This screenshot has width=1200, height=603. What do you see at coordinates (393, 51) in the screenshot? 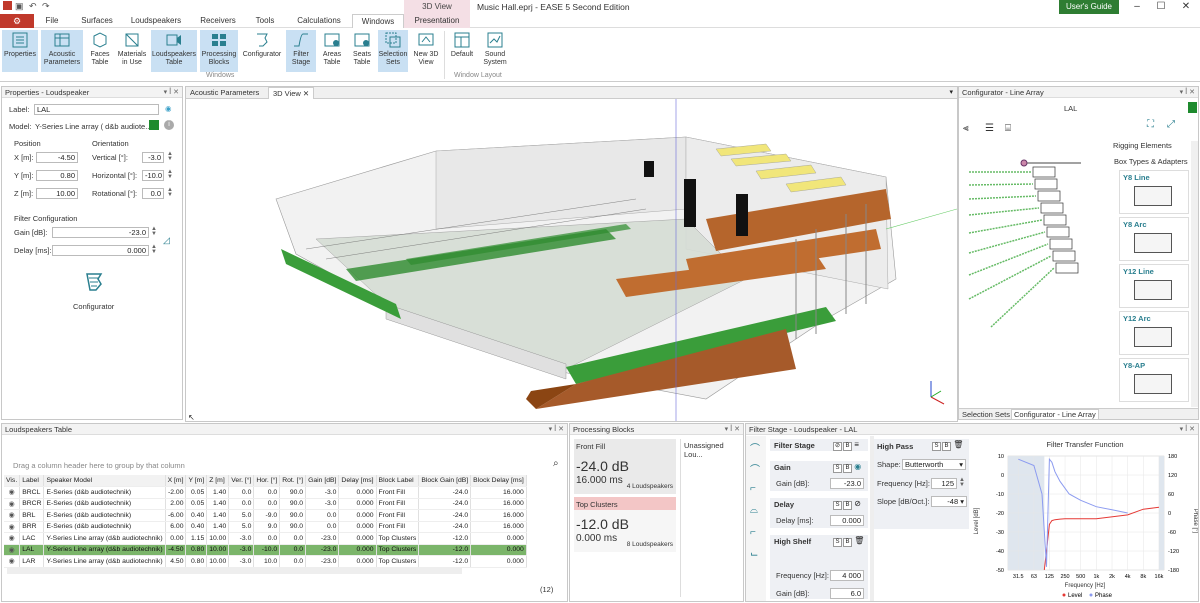
I see `ribbon-selection-sets-button: Selection Sets` at bounding box center [393, 51].